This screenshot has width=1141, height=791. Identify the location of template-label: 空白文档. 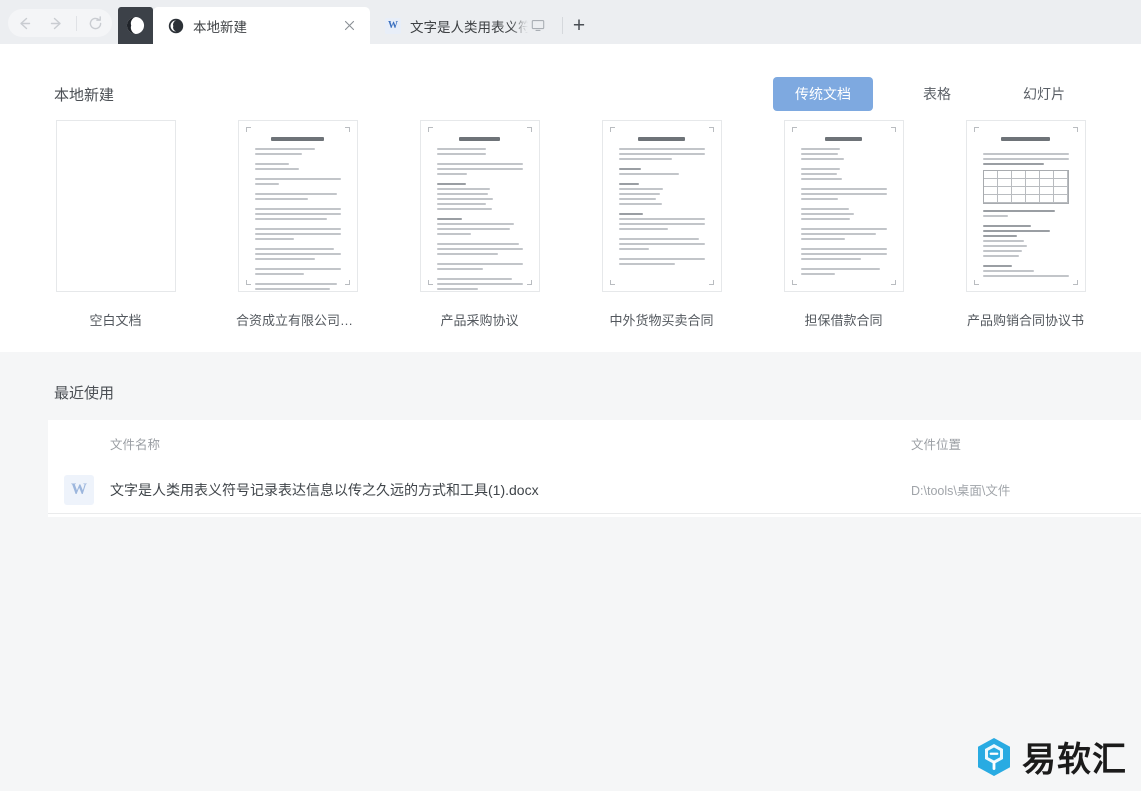
(115, 320).